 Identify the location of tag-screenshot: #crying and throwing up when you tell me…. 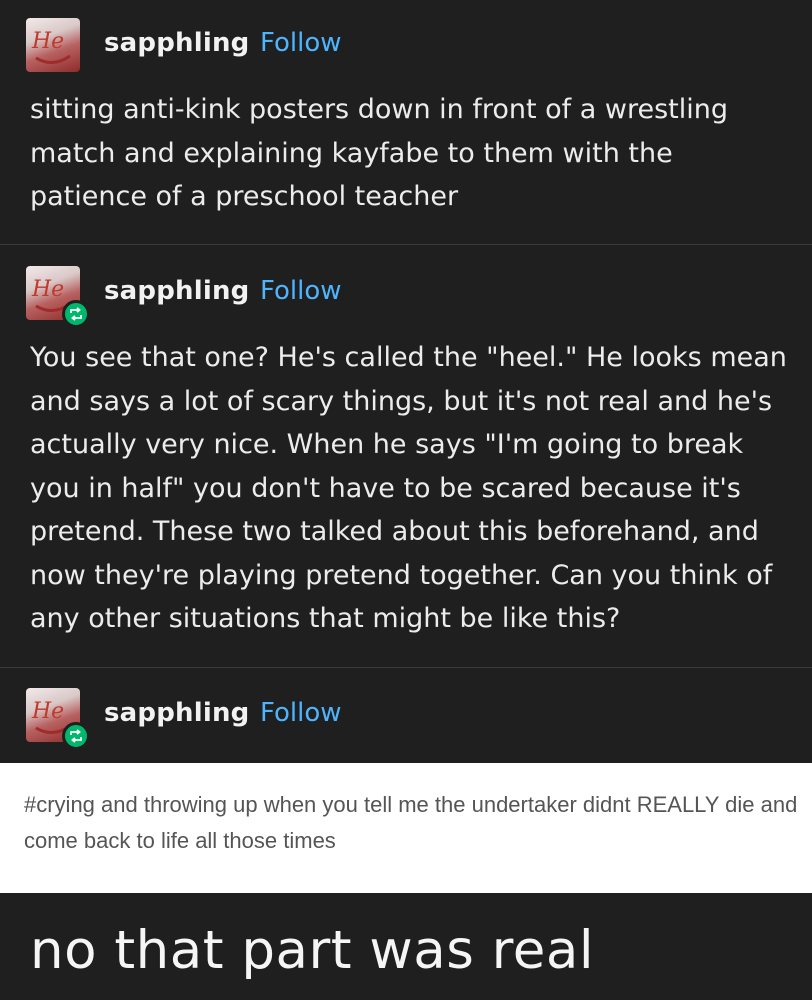
(406, 828).